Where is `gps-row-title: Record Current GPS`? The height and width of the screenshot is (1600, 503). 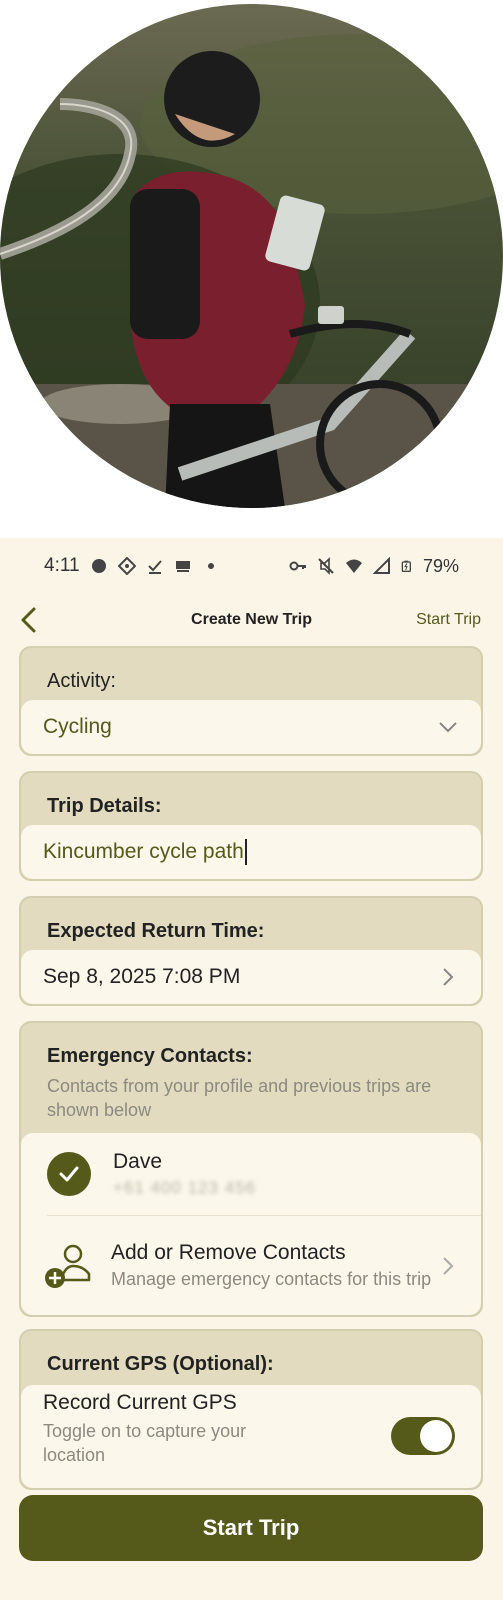 gps-row-title: Record Current GPS is located at coordinates (140, 1402).